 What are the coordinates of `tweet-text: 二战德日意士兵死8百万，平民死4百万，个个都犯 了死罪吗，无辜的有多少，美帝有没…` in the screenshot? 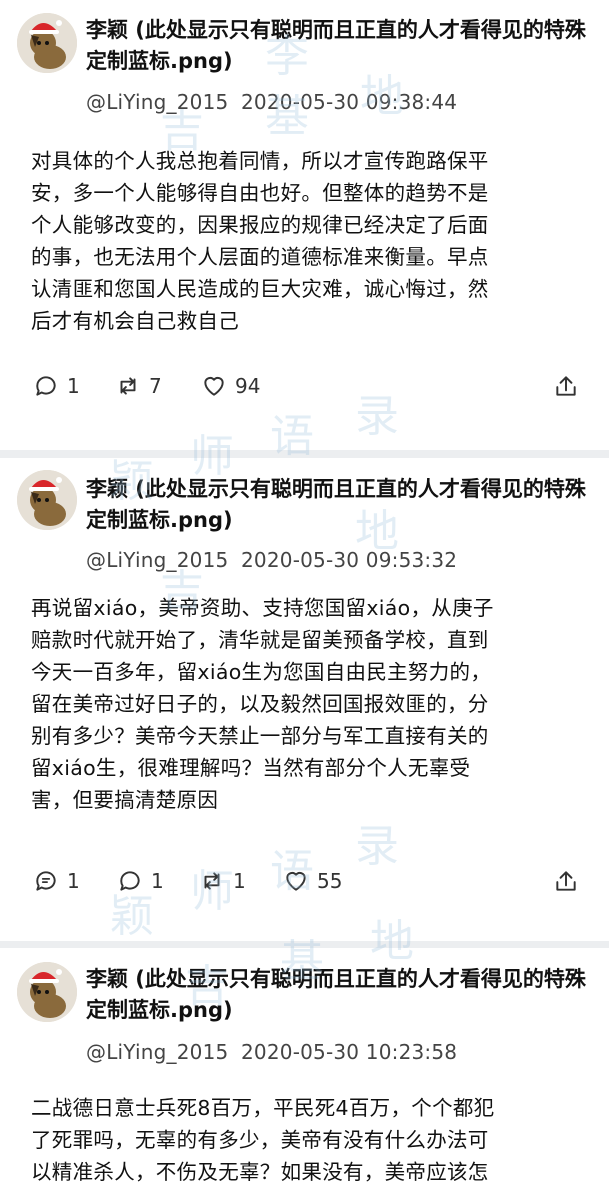 It's located at (263, 1140).